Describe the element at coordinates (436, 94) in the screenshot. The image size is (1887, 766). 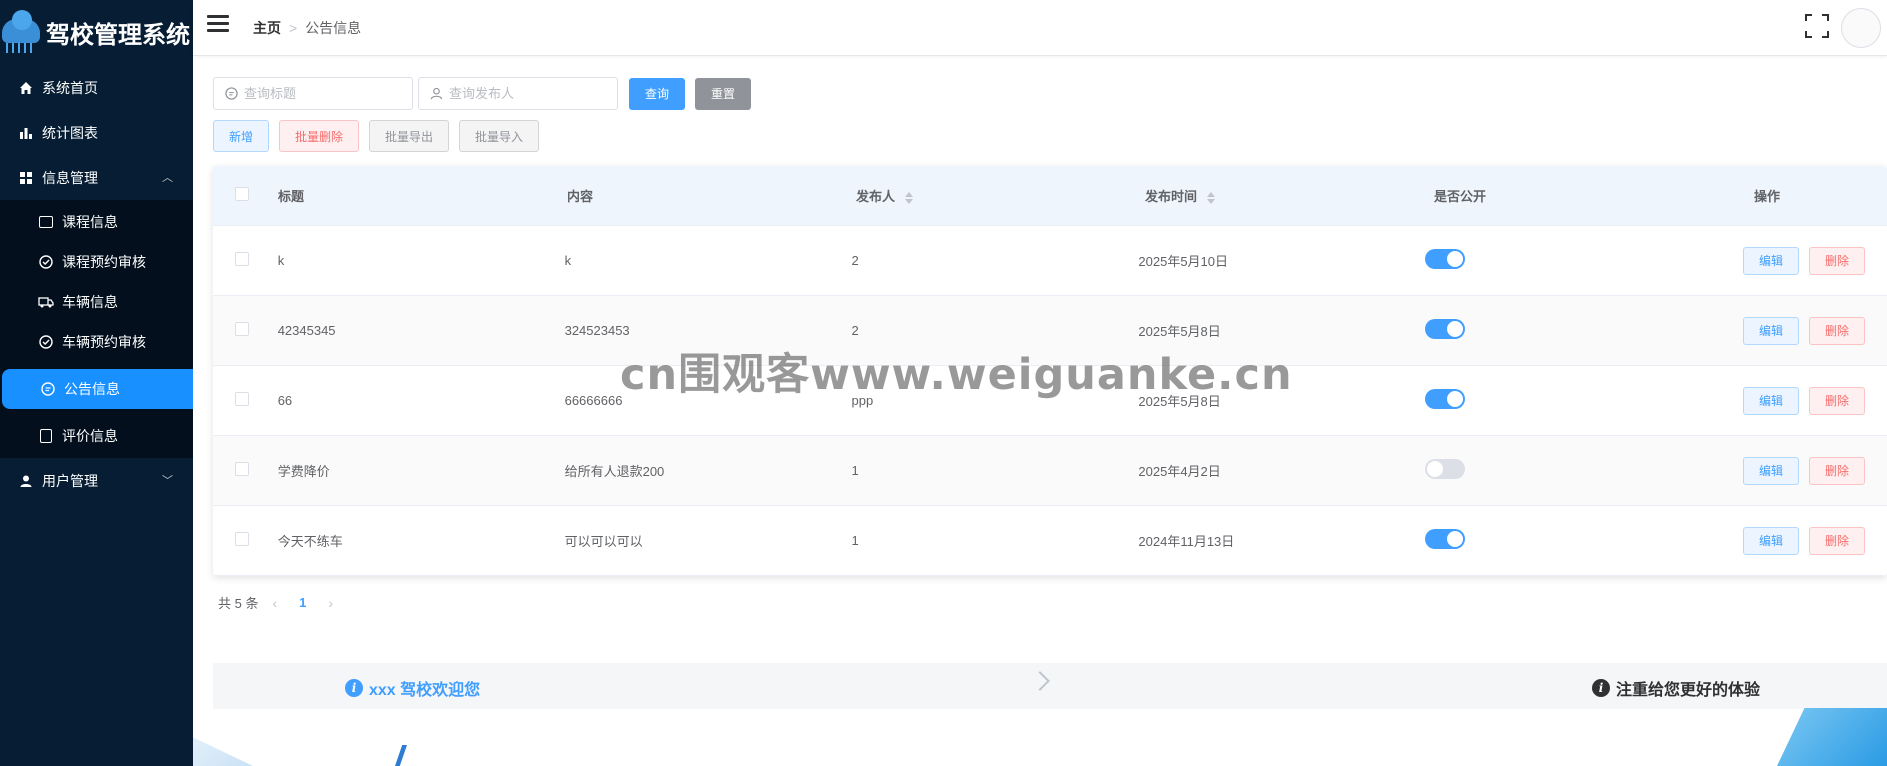
I see `user-icon` at that location.